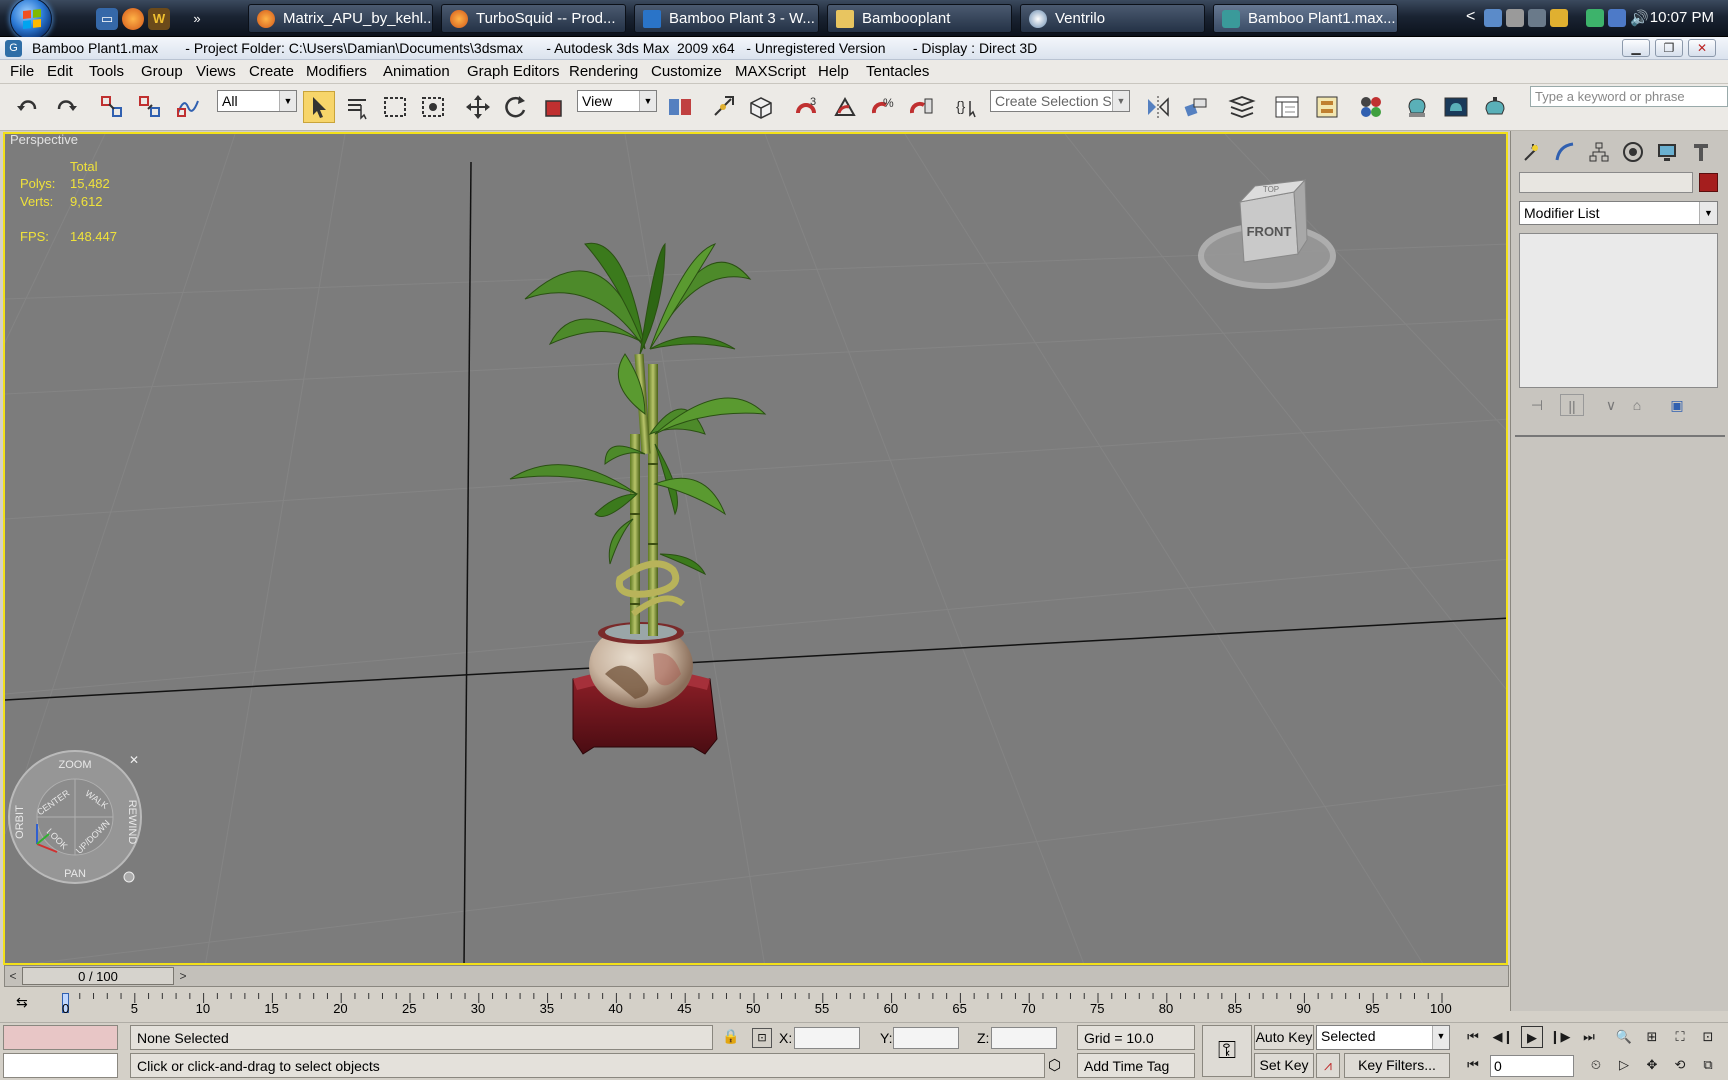  I want to click on selection-filter-dropdown: All ▼, so click(257, 101).